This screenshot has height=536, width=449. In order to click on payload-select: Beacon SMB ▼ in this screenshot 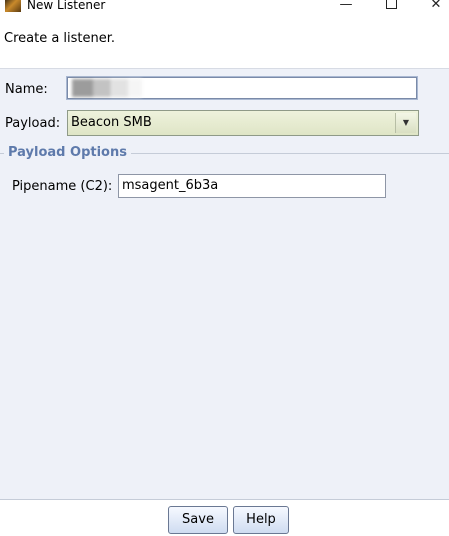, I will do `click(243, 123)`.